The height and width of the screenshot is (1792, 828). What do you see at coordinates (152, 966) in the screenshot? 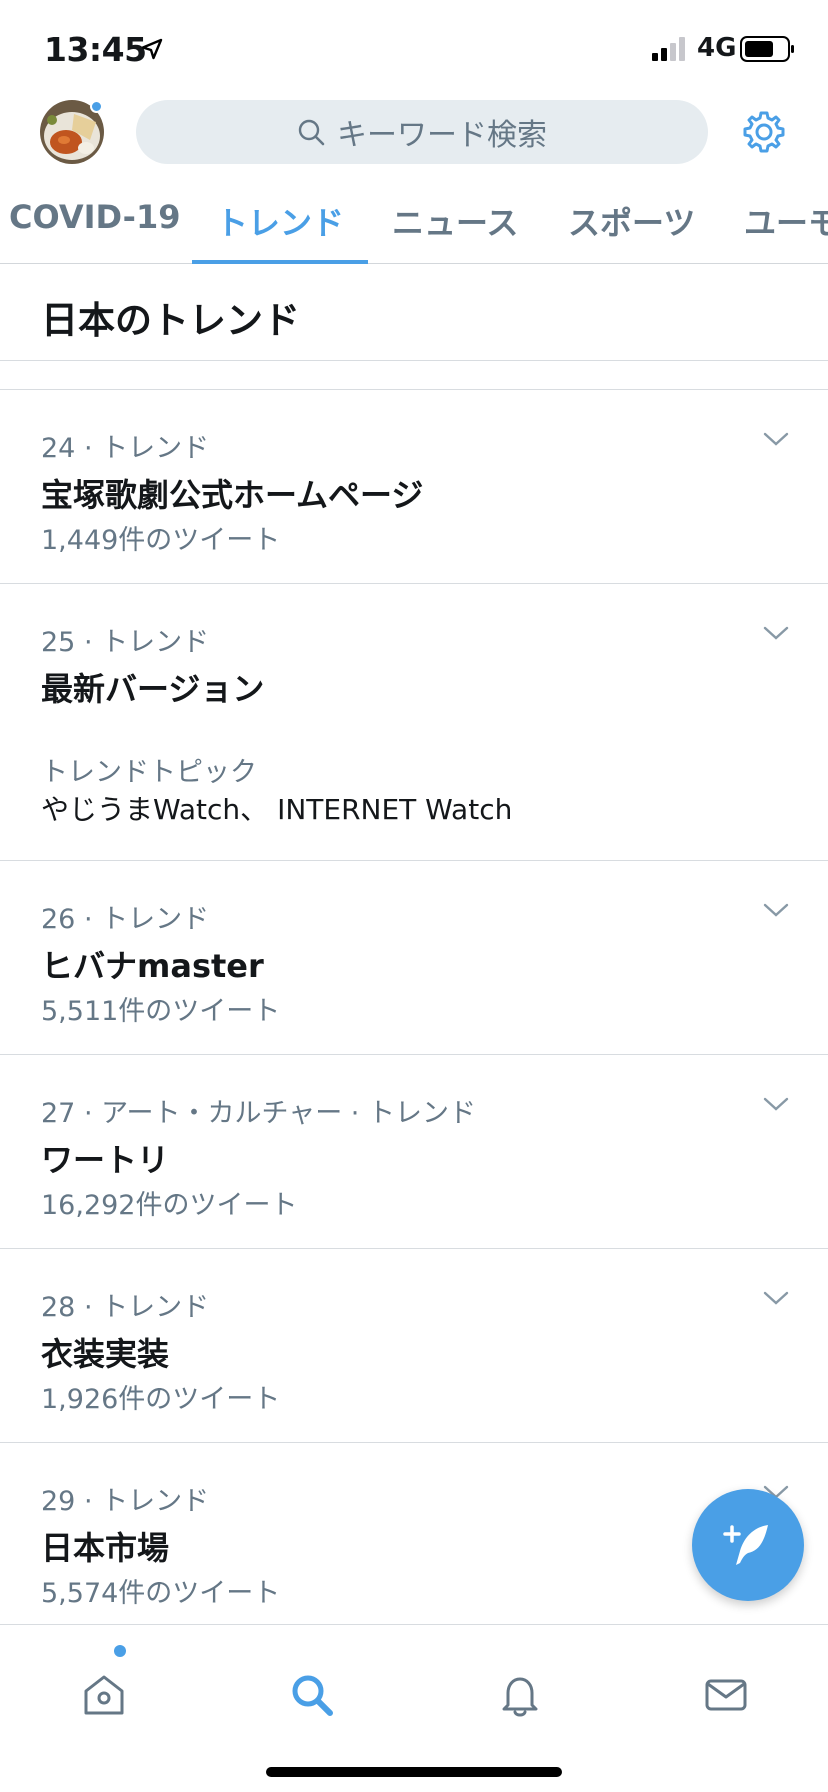
I see `trend-name: ヒバナmaster` at bounding box center [152, 966].